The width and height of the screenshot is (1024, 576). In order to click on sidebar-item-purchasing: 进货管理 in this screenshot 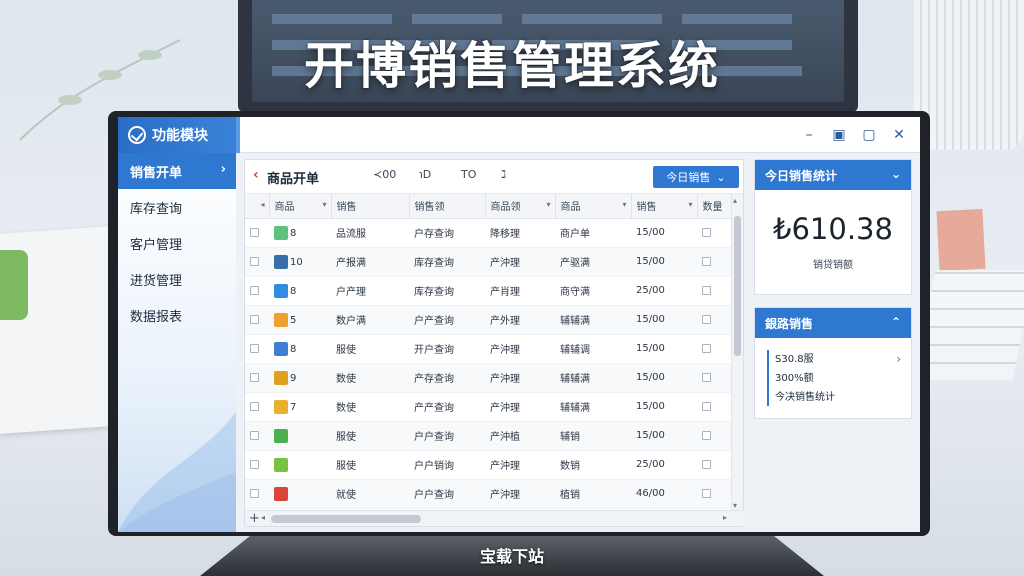, I will do `click(177, 279)`.